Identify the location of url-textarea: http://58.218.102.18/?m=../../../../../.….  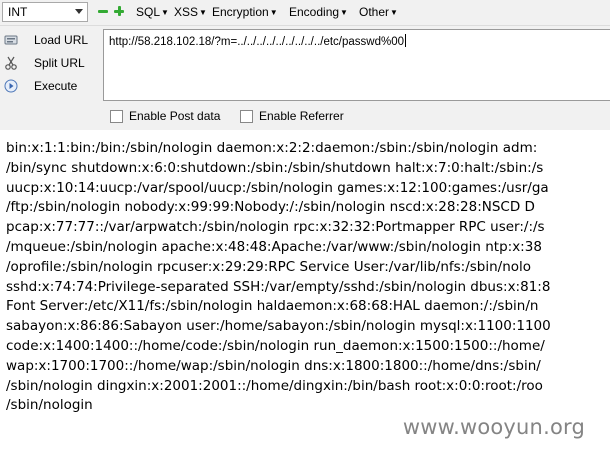
(356, 65).